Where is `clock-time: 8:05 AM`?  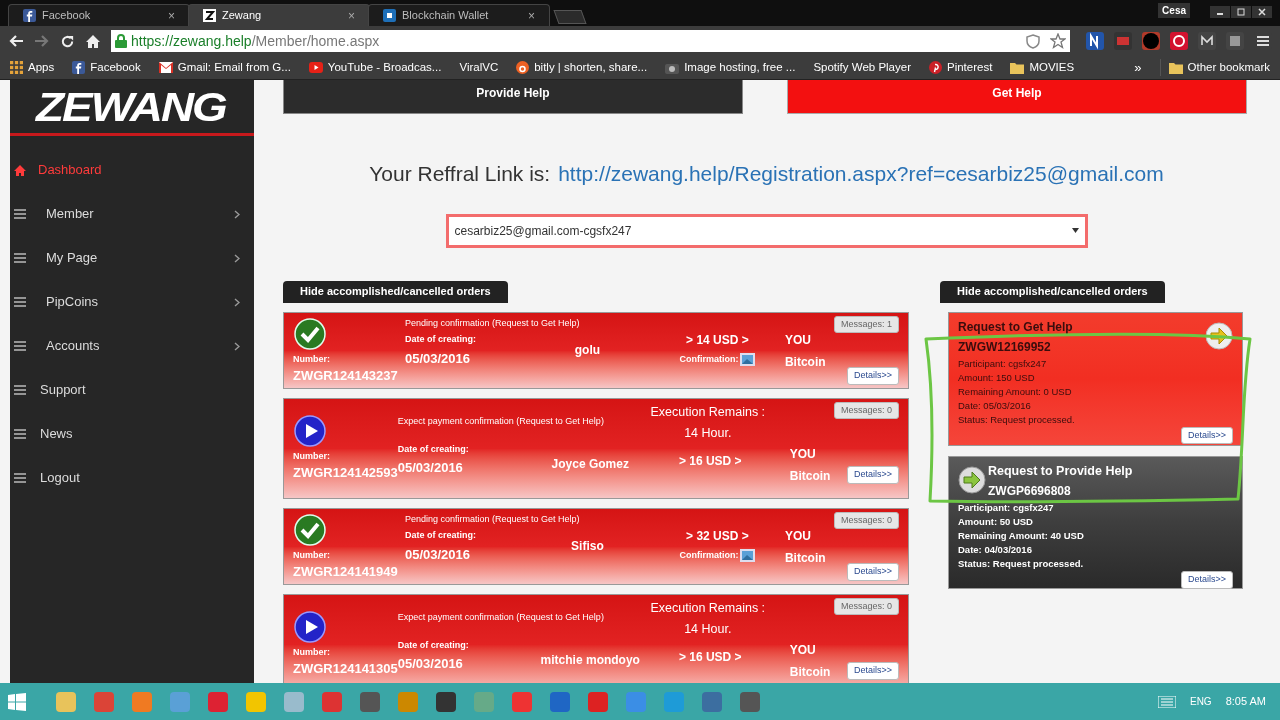
clock-time: 8:05 AM is located at coordinates (1245, 702).